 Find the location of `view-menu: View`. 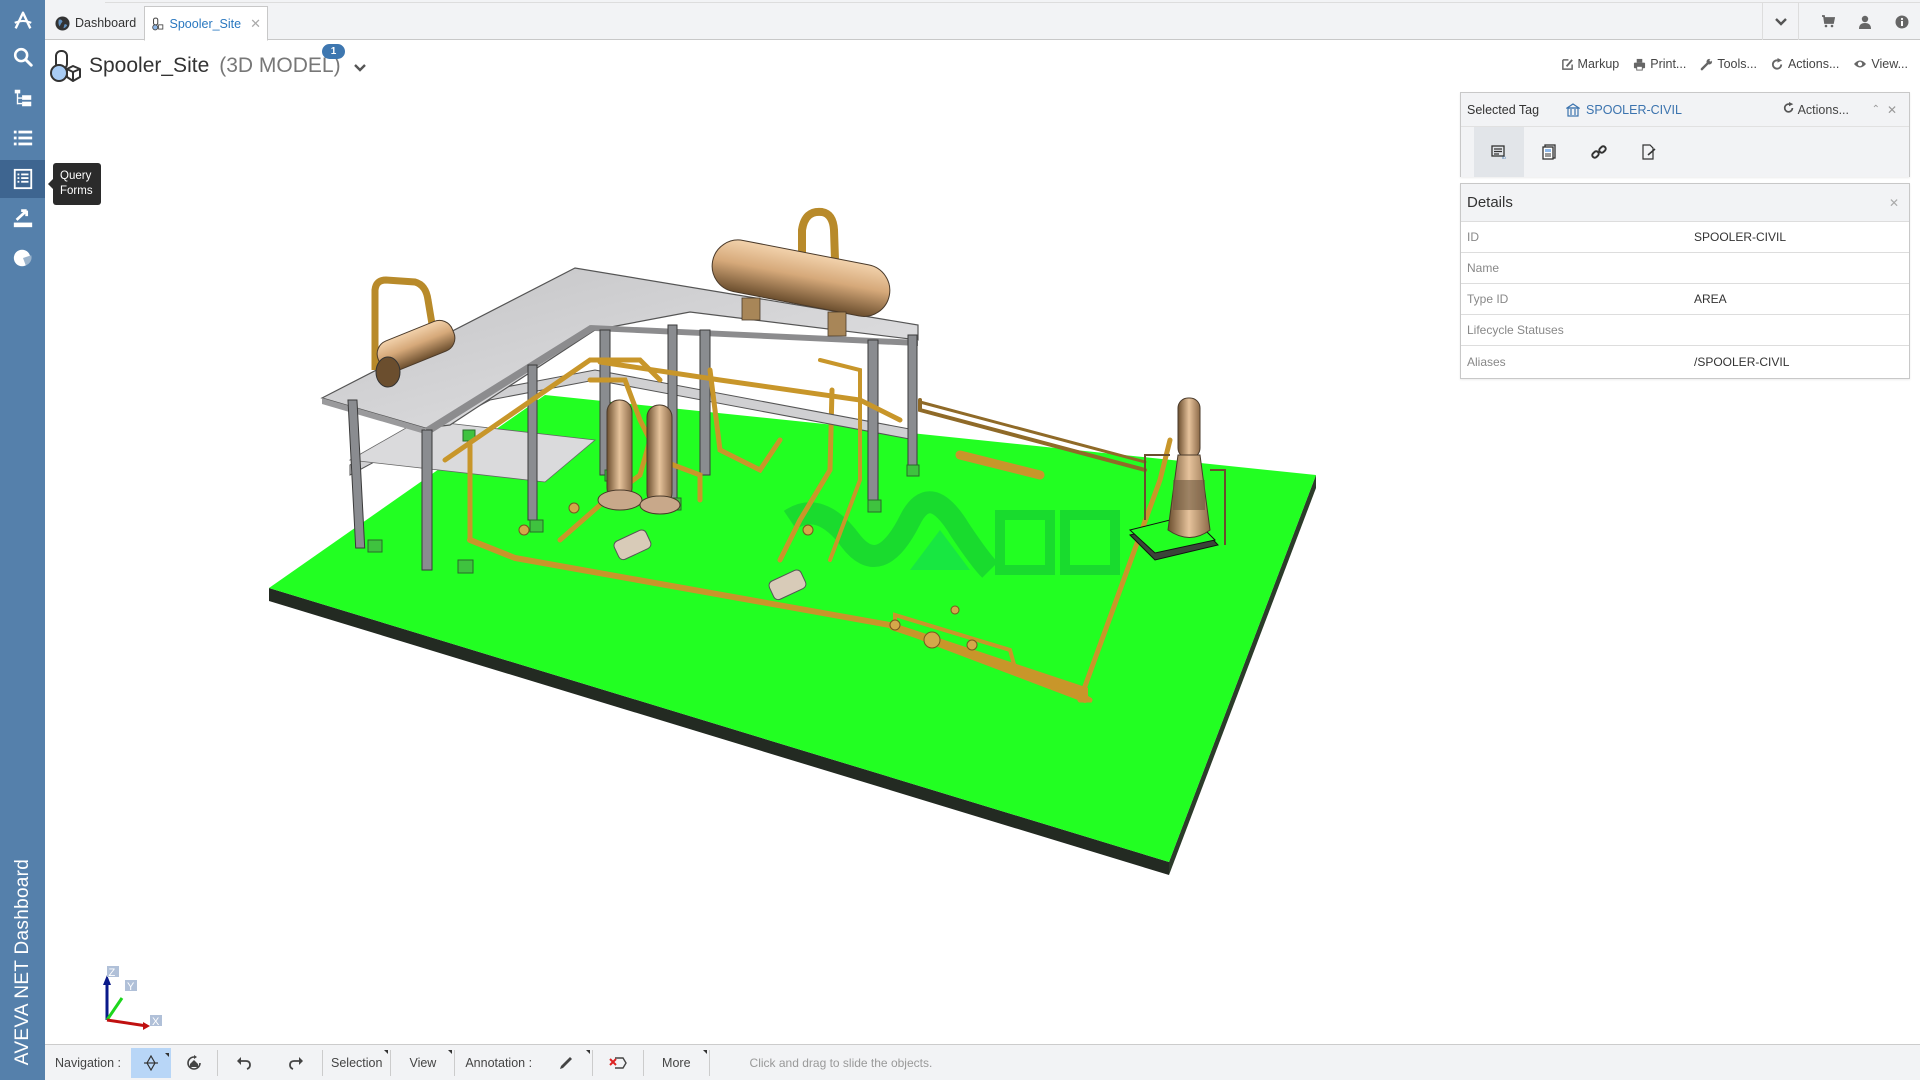

view-menu: View is located at coordinates (422, 1063).